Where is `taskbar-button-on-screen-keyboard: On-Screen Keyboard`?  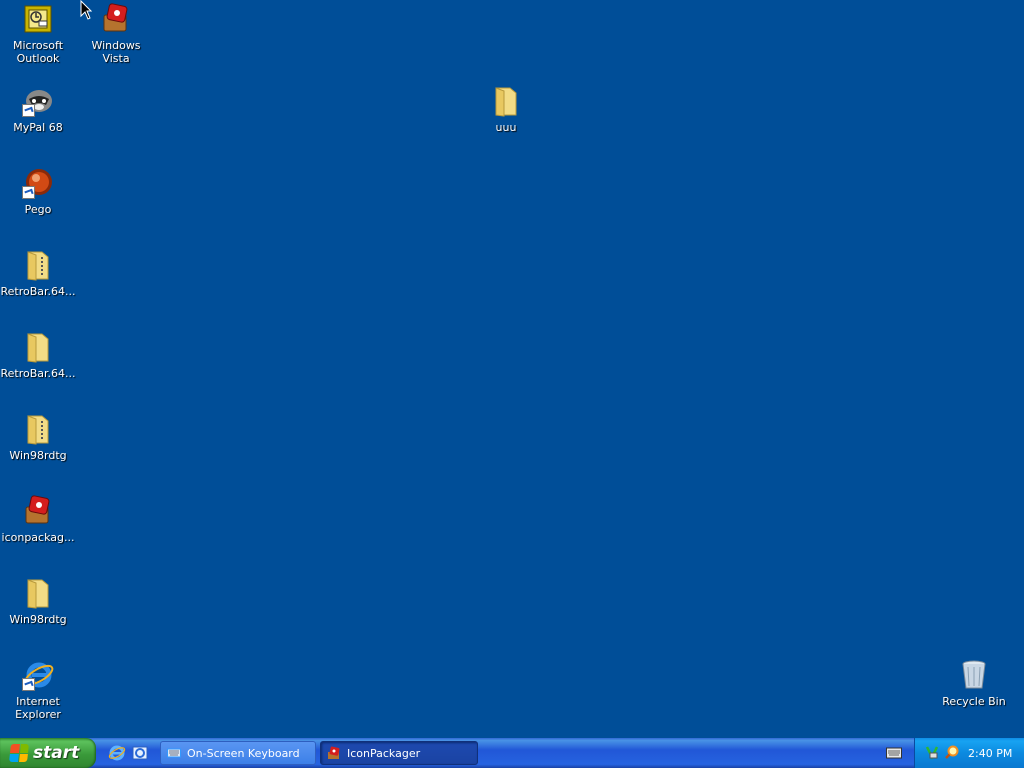 taskbar-button-on-screen-keyboard: On-Screen Keyboard is located at coordinates (238, 753).